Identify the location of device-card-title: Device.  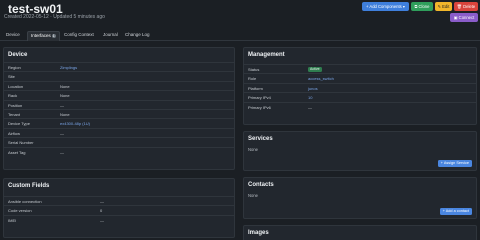
(18, 55).